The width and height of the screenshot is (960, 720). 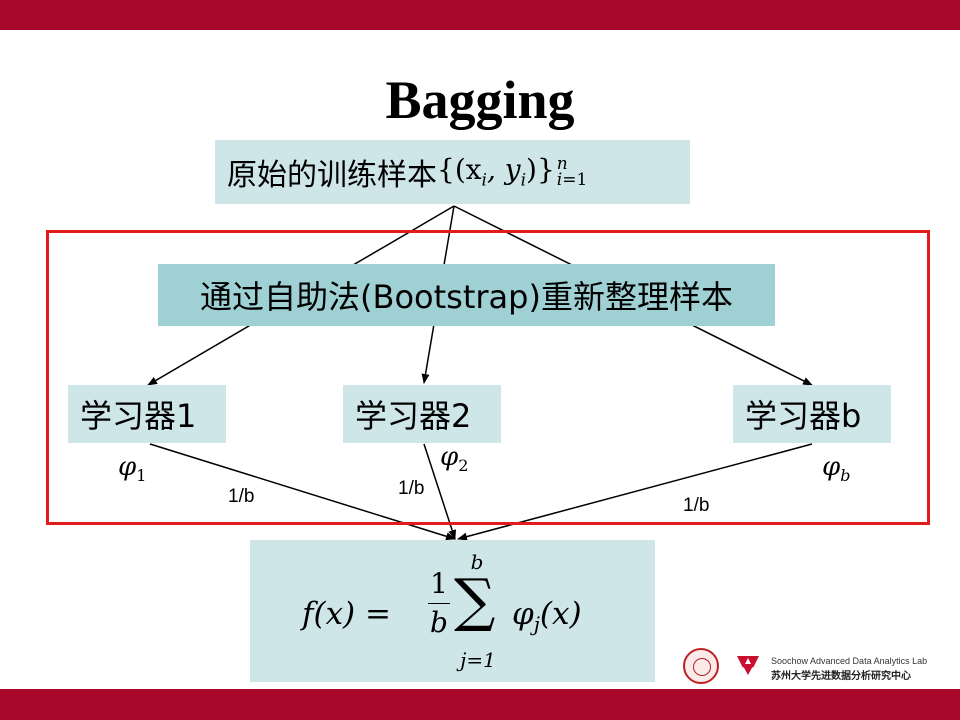 I want to click on formula-rhs: φj(x), so click(x=547, y=616).